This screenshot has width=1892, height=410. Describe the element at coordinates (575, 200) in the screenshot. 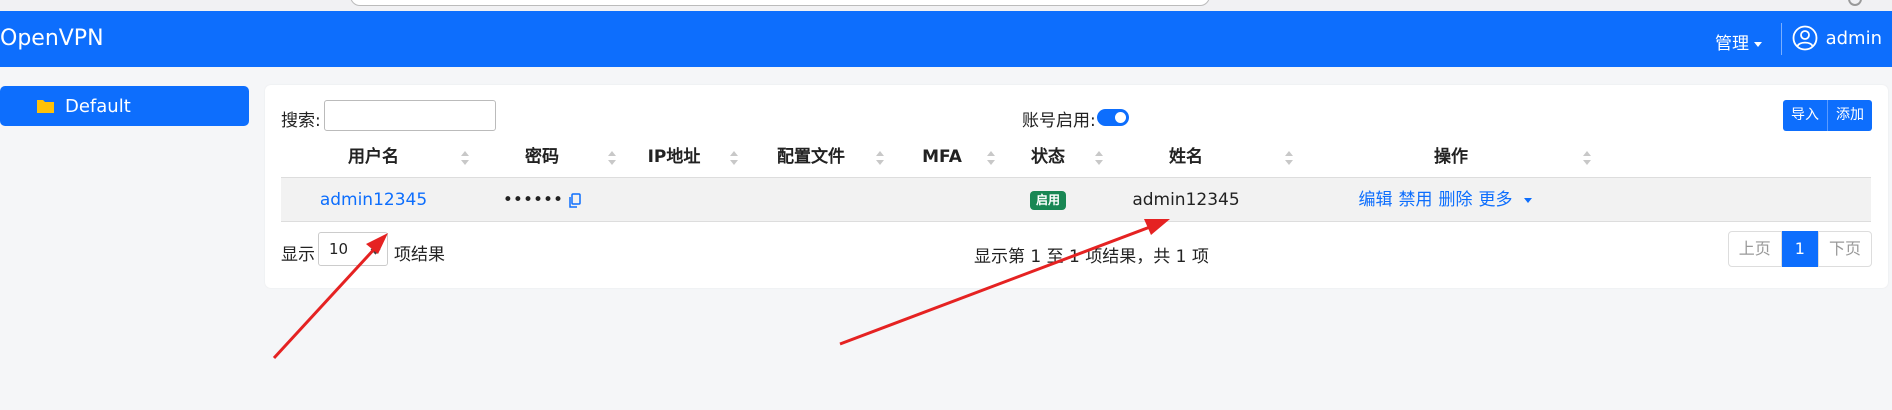

I see `copy-icon` at that location.